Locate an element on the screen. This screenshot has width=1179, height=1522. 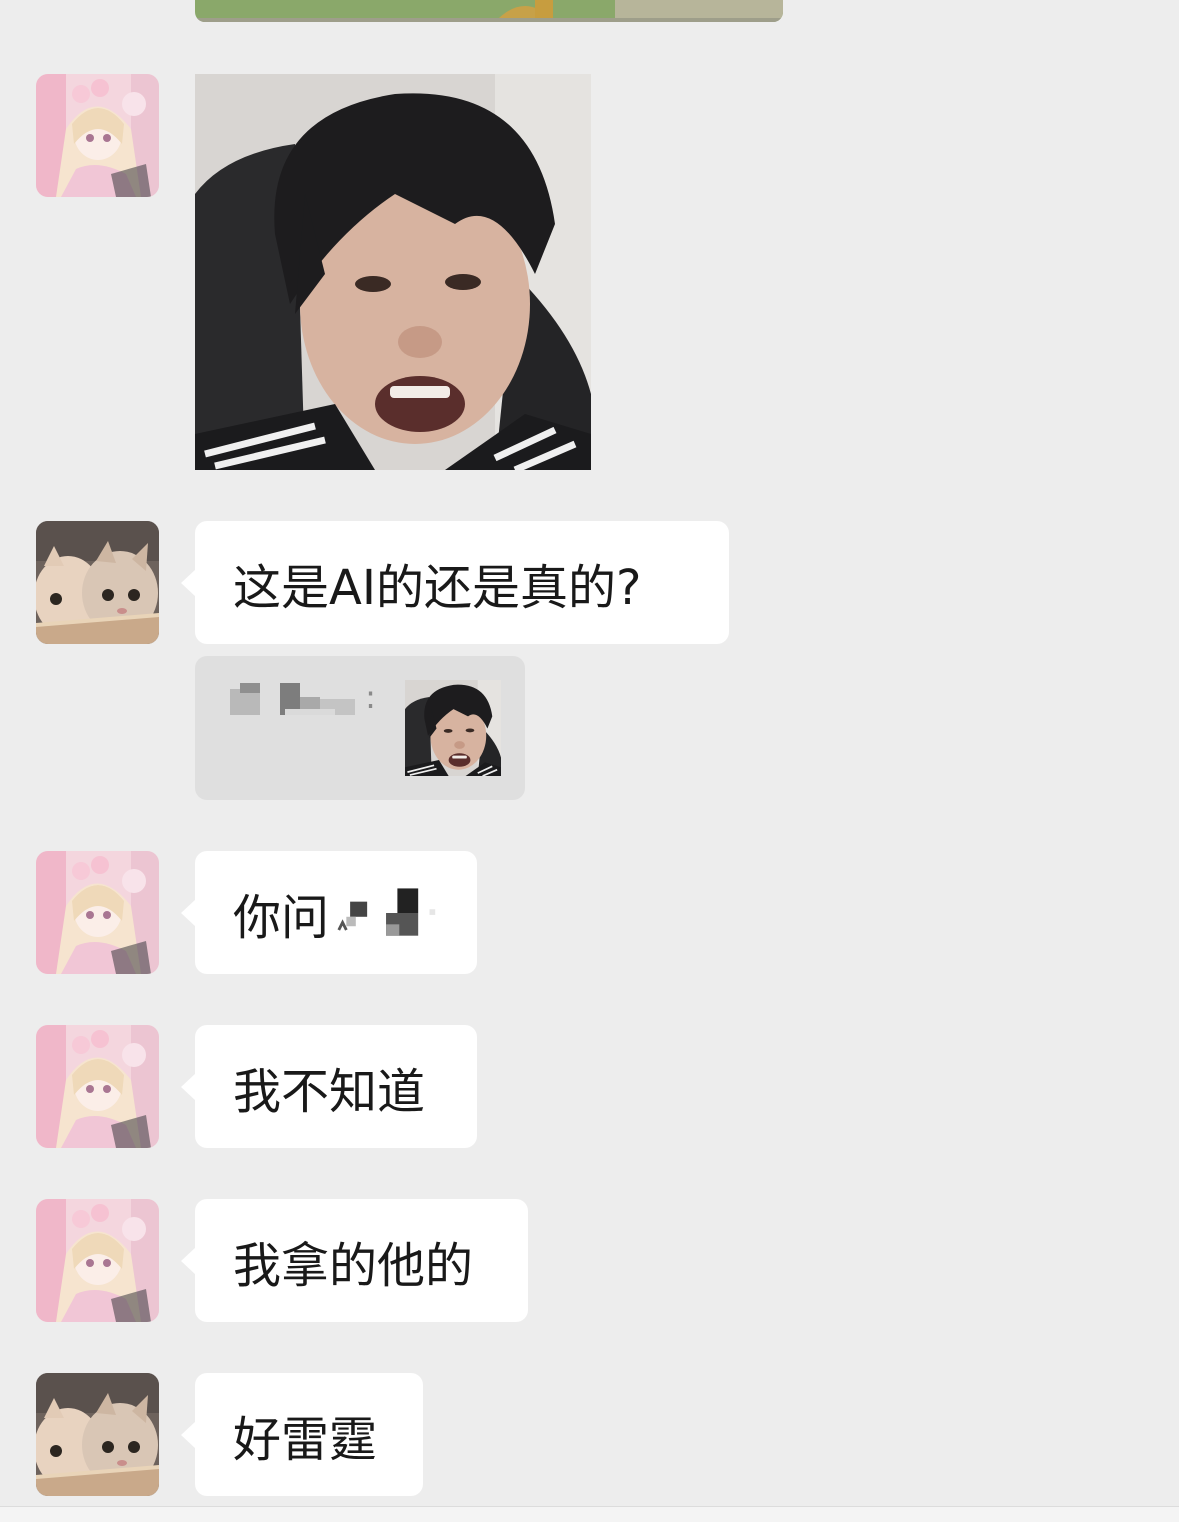
message-bubble-thunder: 好雷霆 is located at coordinates (302, 1434).